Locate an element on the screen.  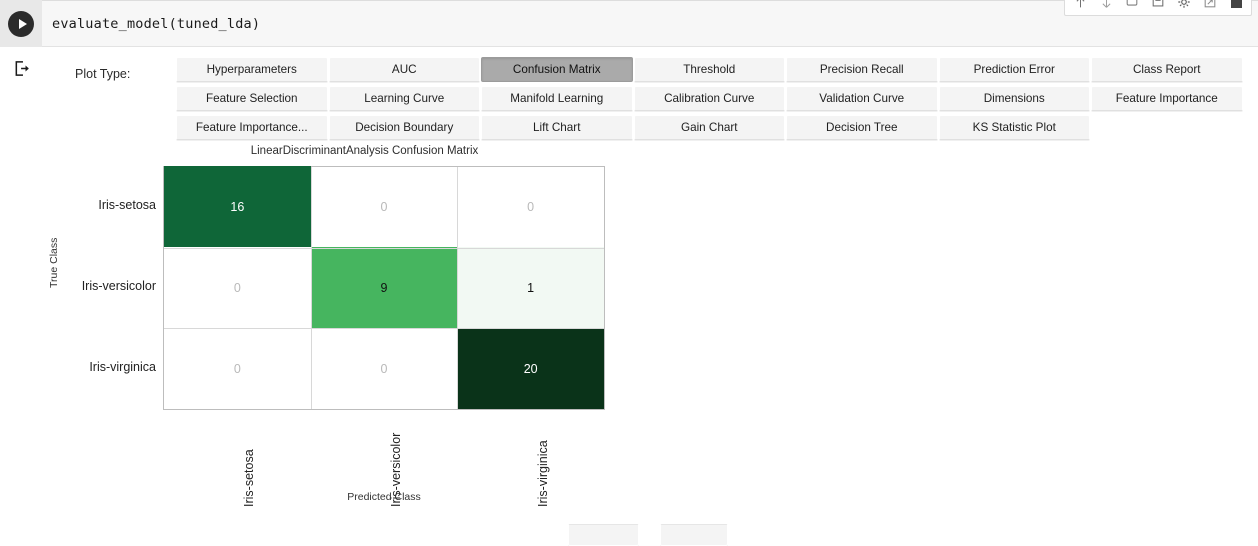
x-axis-label: Predicted Class is located at coordinates (384, 497).